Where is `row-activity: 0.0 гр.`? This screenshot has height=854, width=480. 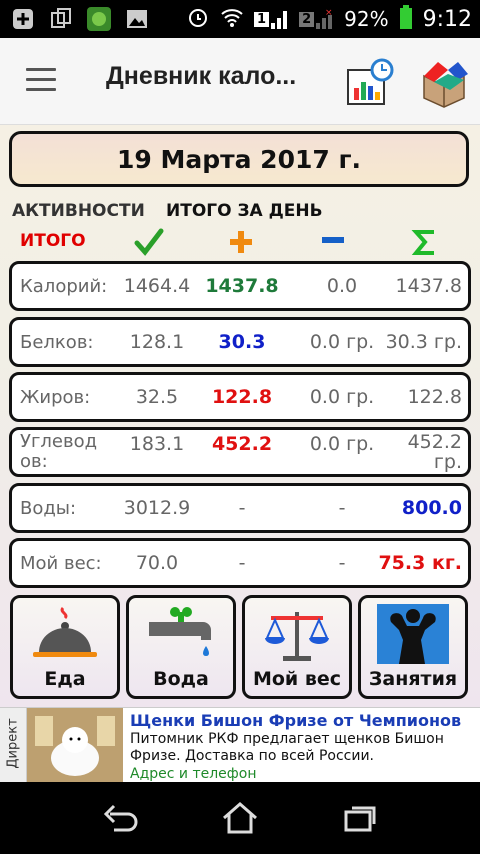 row-activity: 0.0 гр. is located at coordinates (342, 444).